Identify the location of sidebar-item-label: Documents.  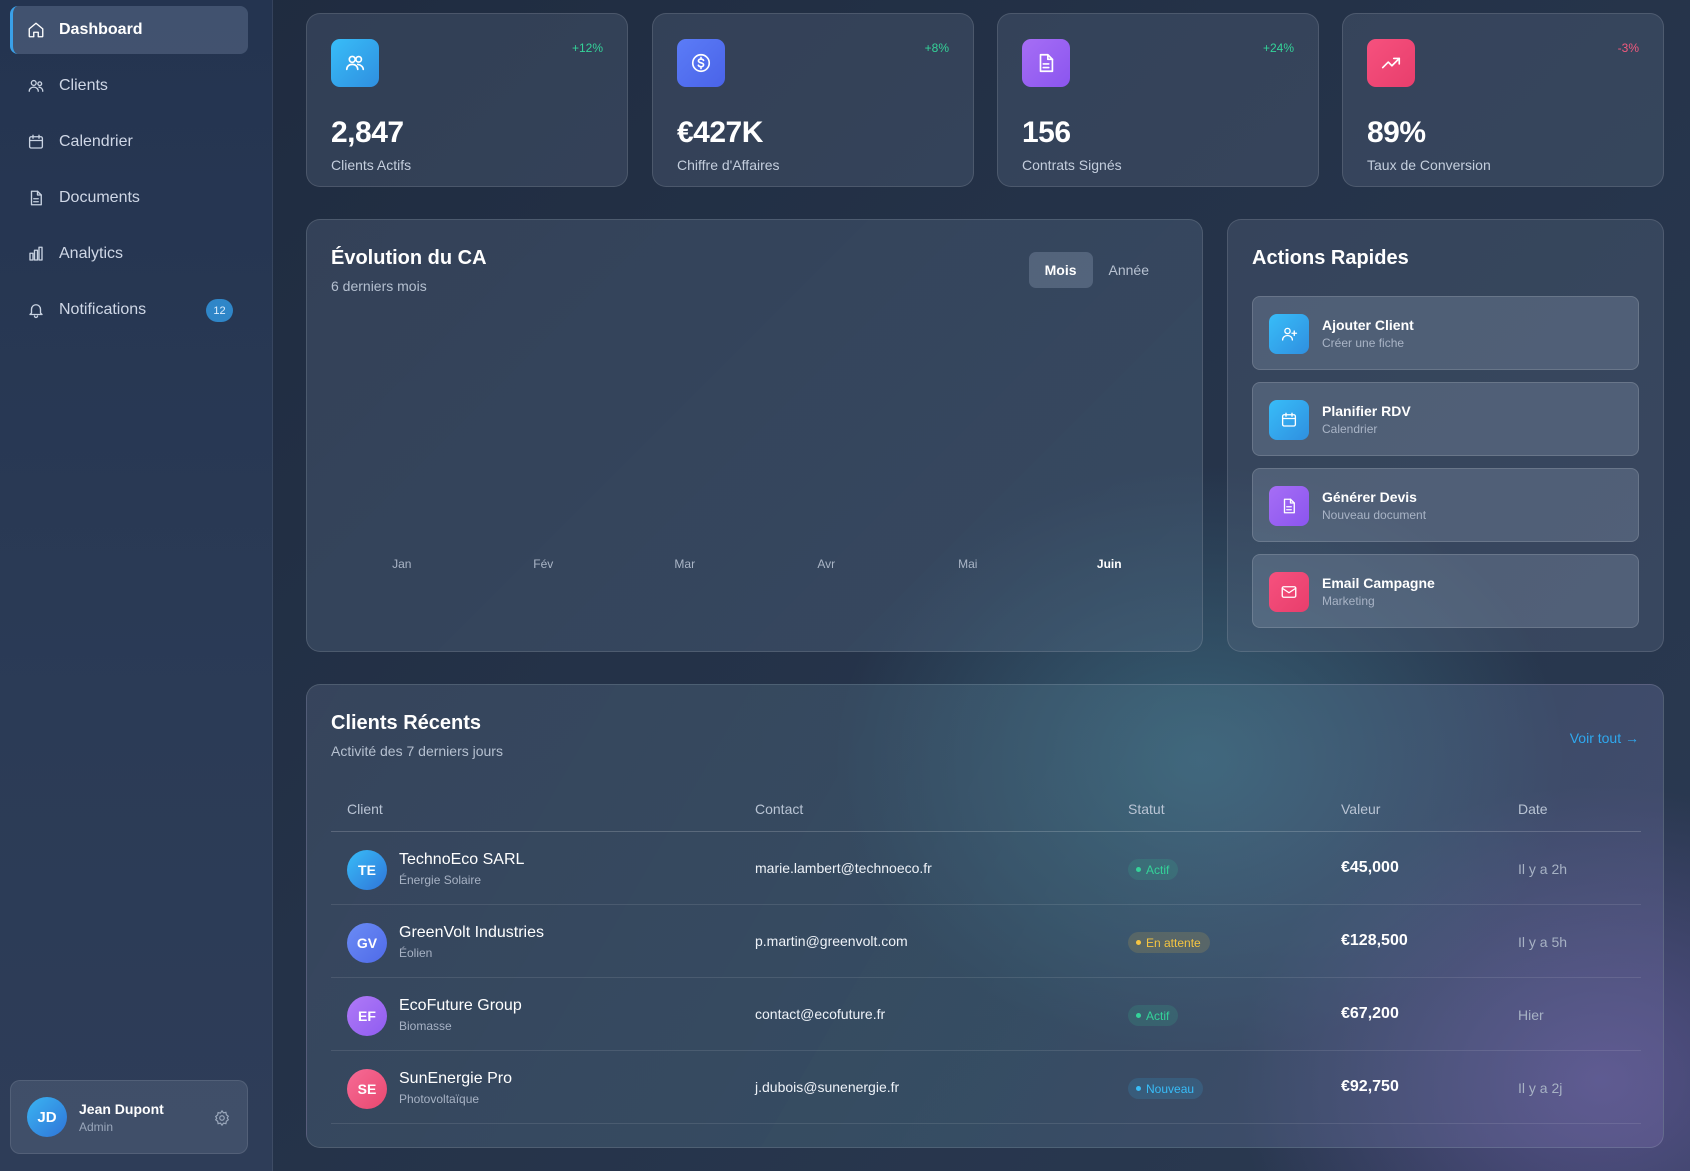
(99, 197).